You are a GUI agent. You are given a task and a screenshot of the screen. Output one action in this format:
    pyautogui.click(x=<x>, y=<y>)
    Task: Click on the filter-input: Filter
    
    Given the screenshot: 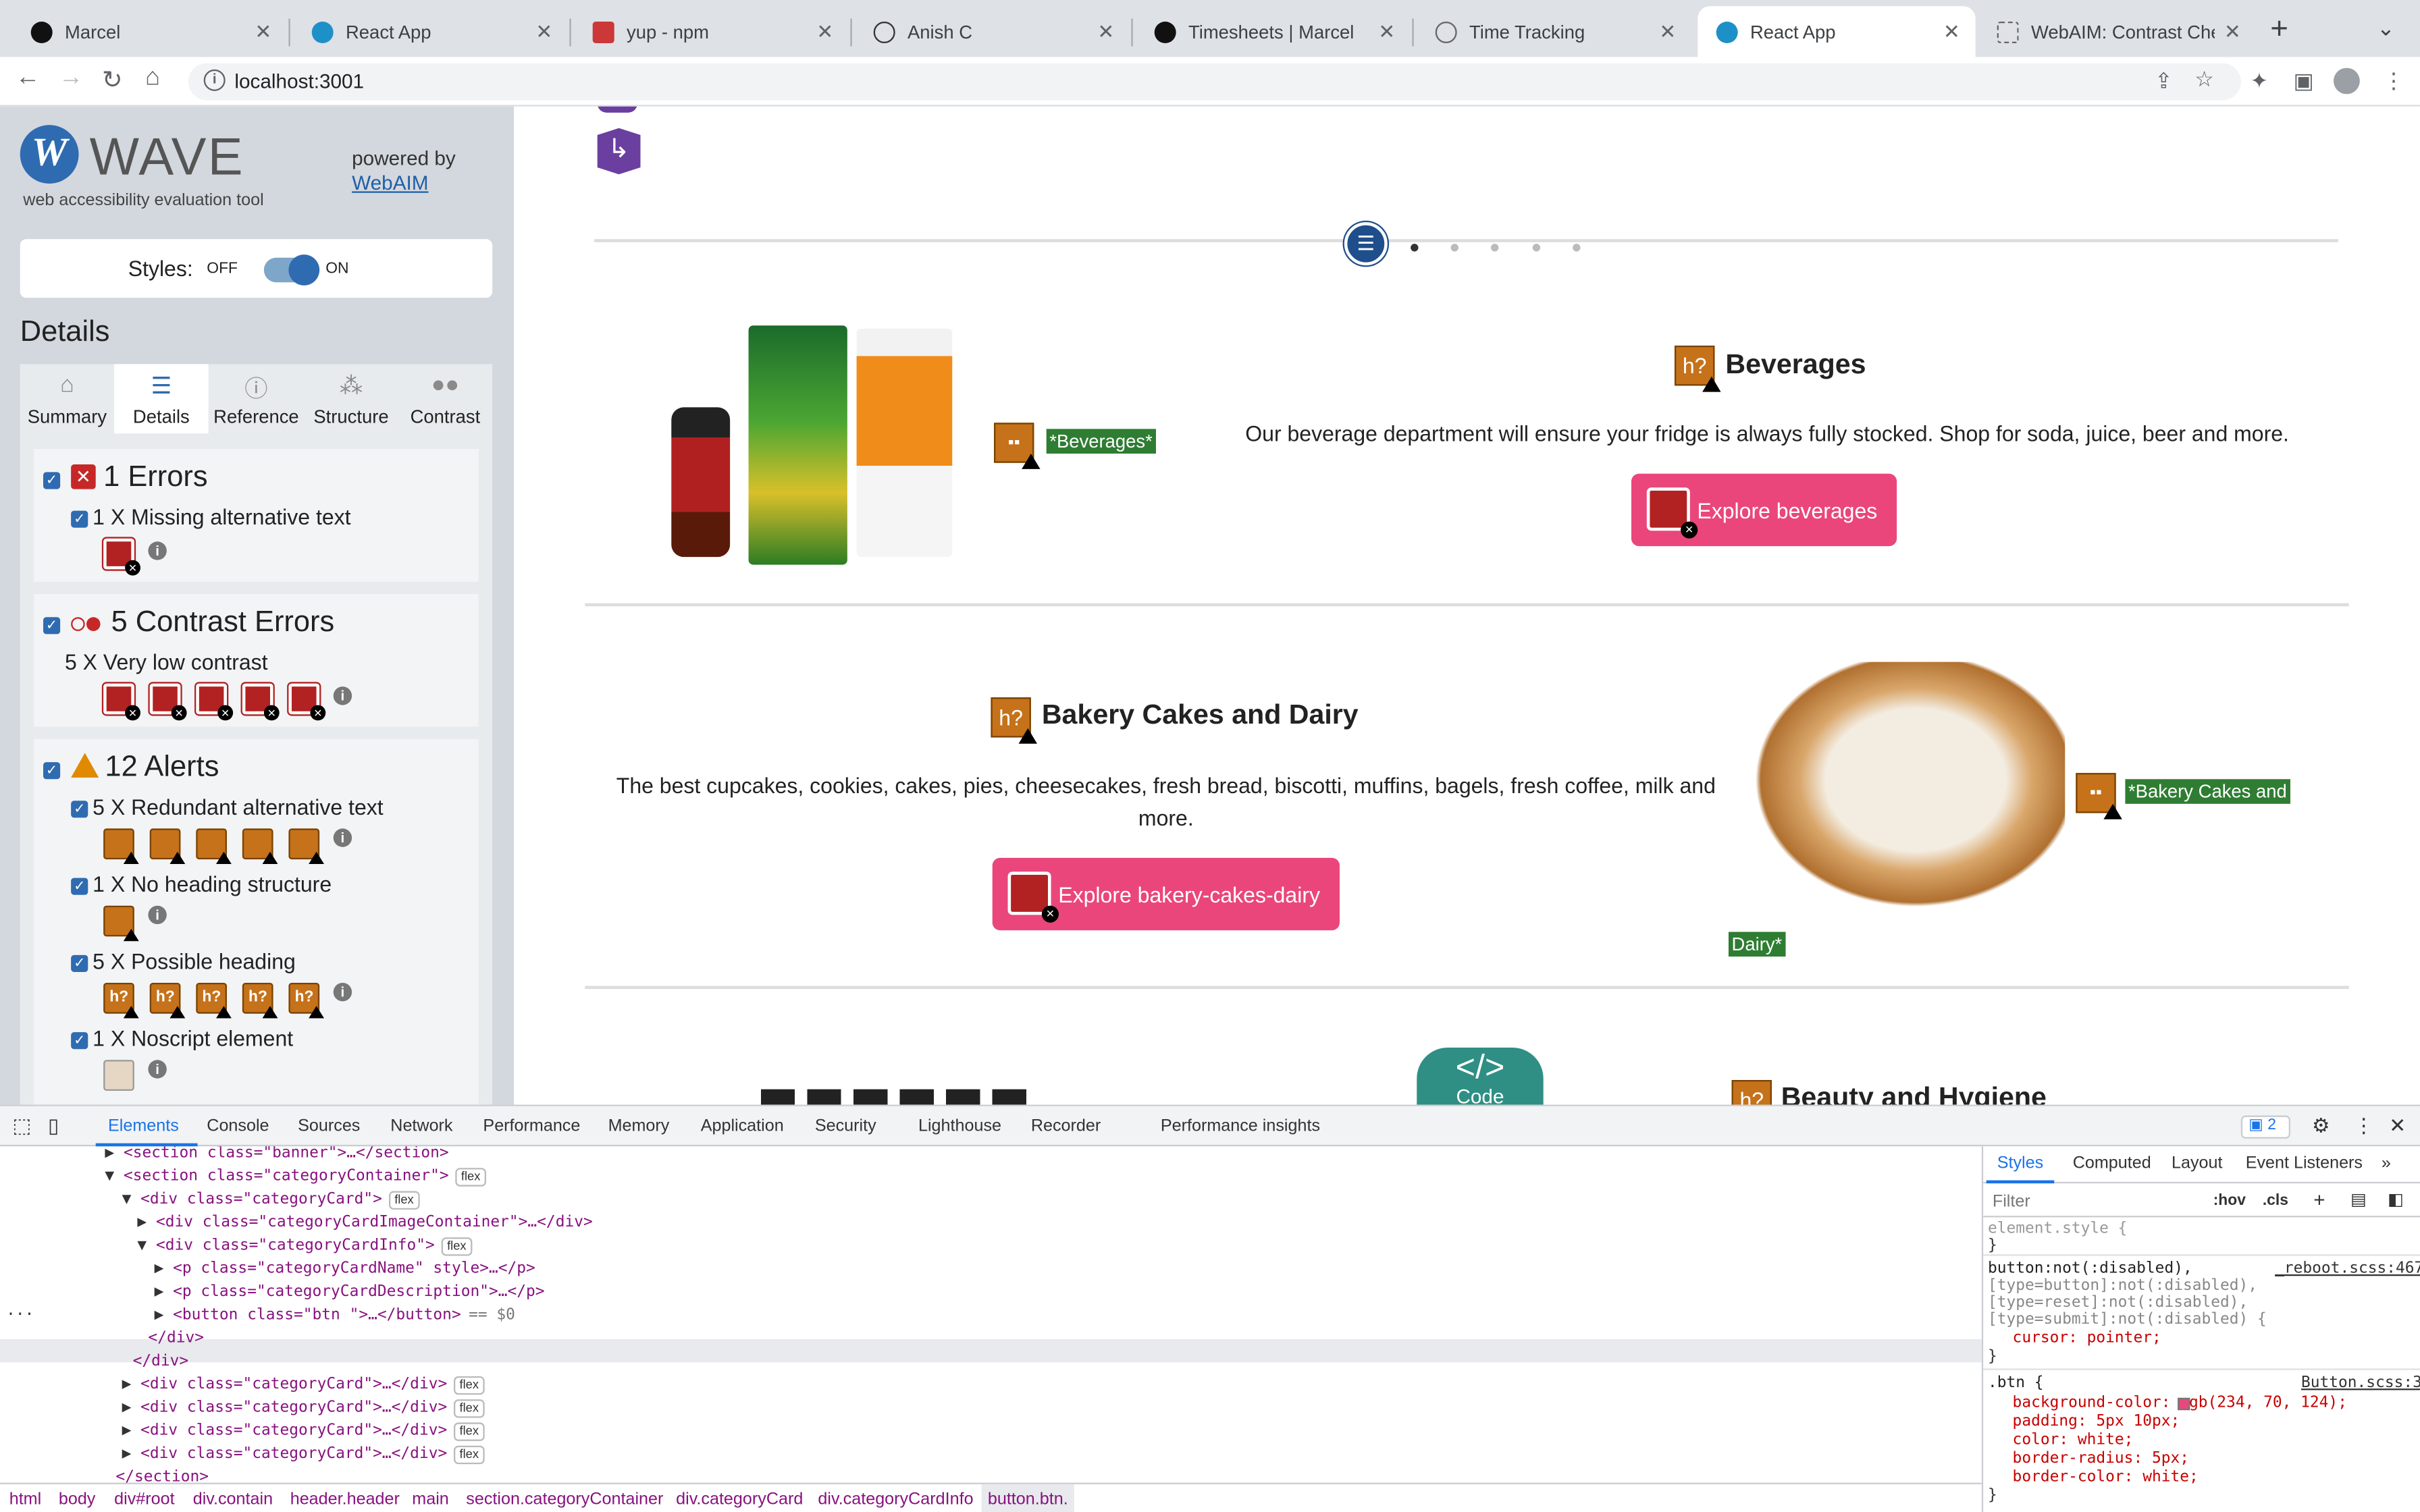 What is the action you would take?
    pyautogui.click(x=2011, y=1202)
    